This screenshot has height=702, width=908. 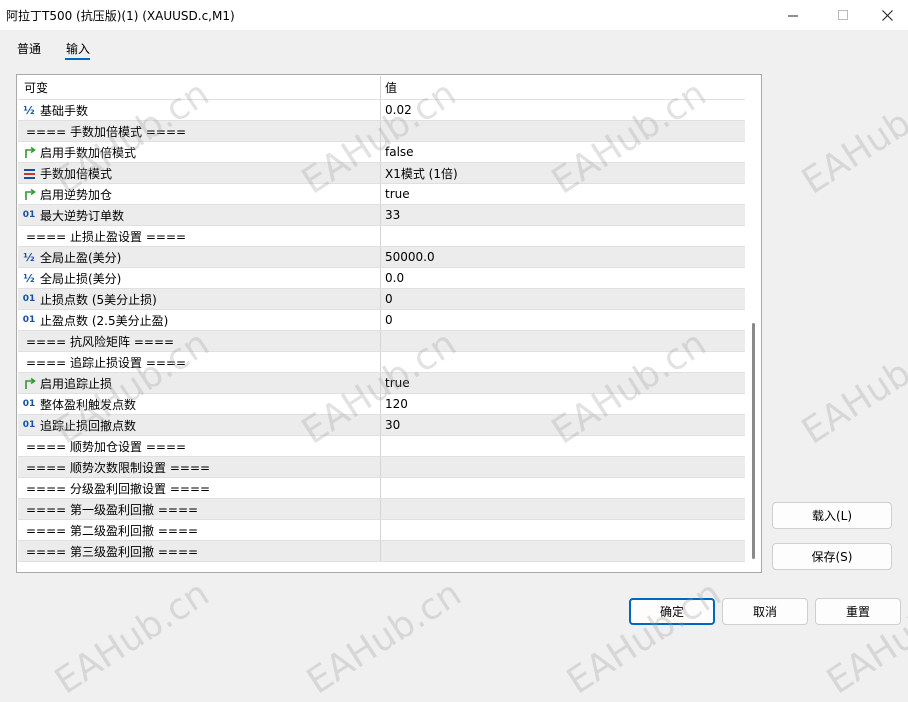 I want to click on parameter-value: 33, so click(x=563, y=215).